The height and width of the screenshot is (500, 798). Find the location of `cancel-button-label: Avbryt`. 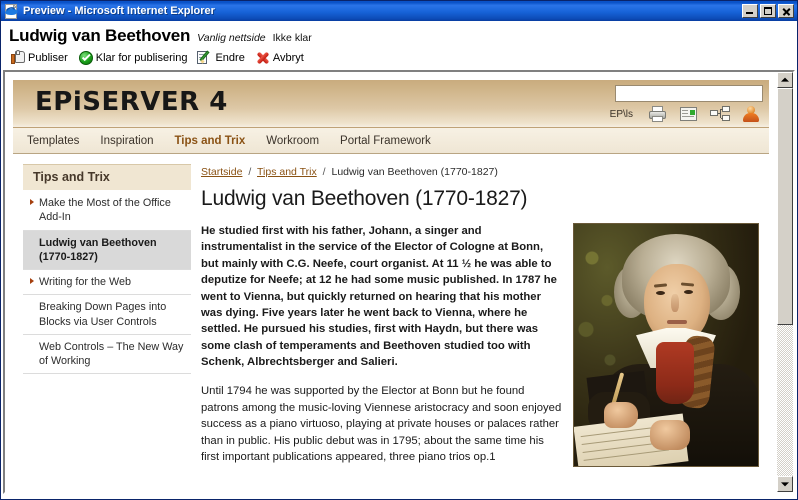

cancel-button-label: Avbryt is located at coordinates (288, 58).